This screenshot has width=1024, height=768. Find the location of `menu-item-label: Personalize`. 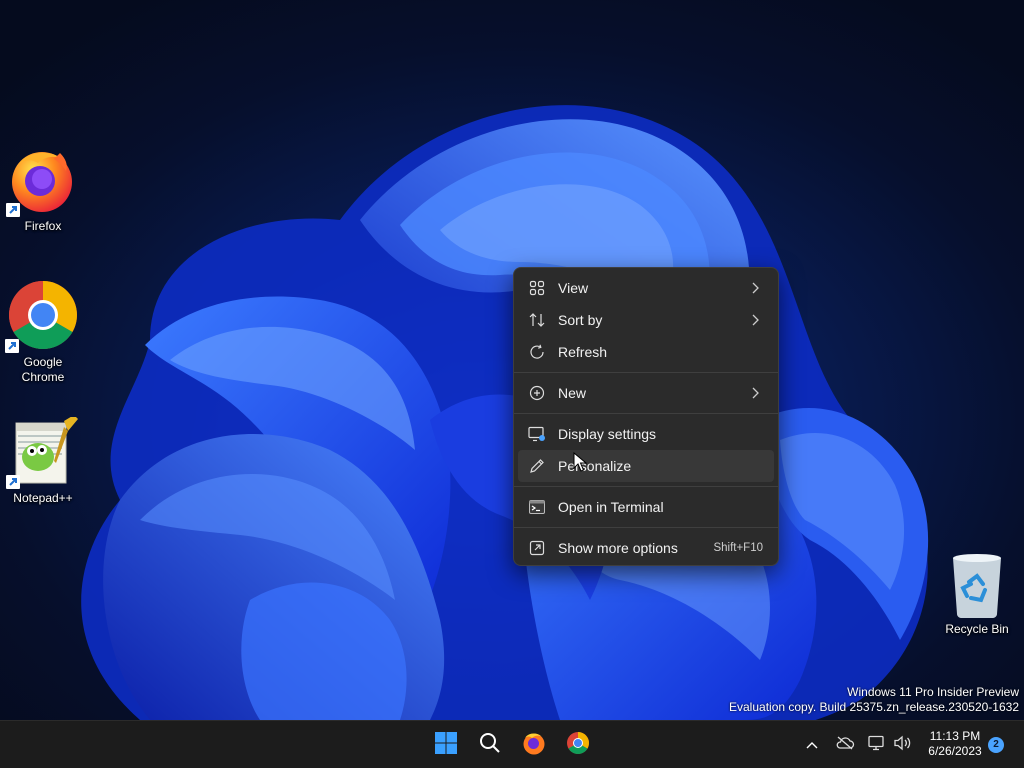

menu-item-label: Personalize is located at coordinates (595, 466).